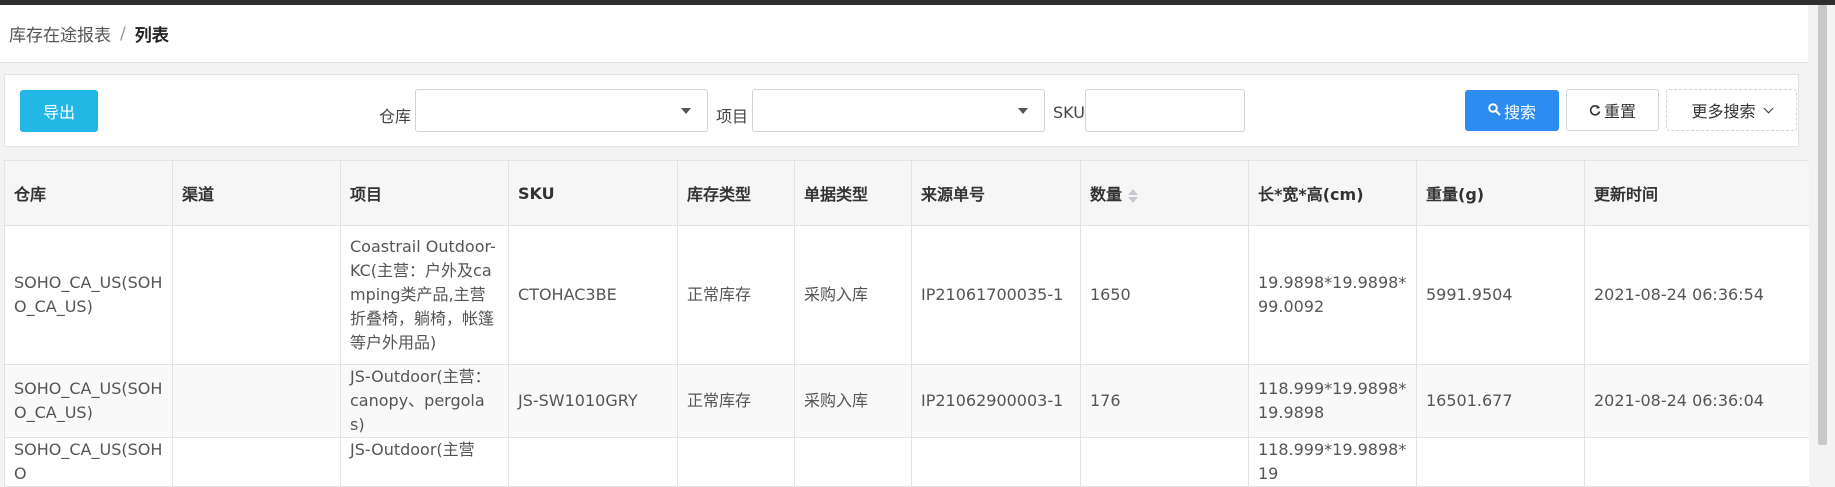  I want to click on breadcrumb-current: 列表, so click(151, 36).